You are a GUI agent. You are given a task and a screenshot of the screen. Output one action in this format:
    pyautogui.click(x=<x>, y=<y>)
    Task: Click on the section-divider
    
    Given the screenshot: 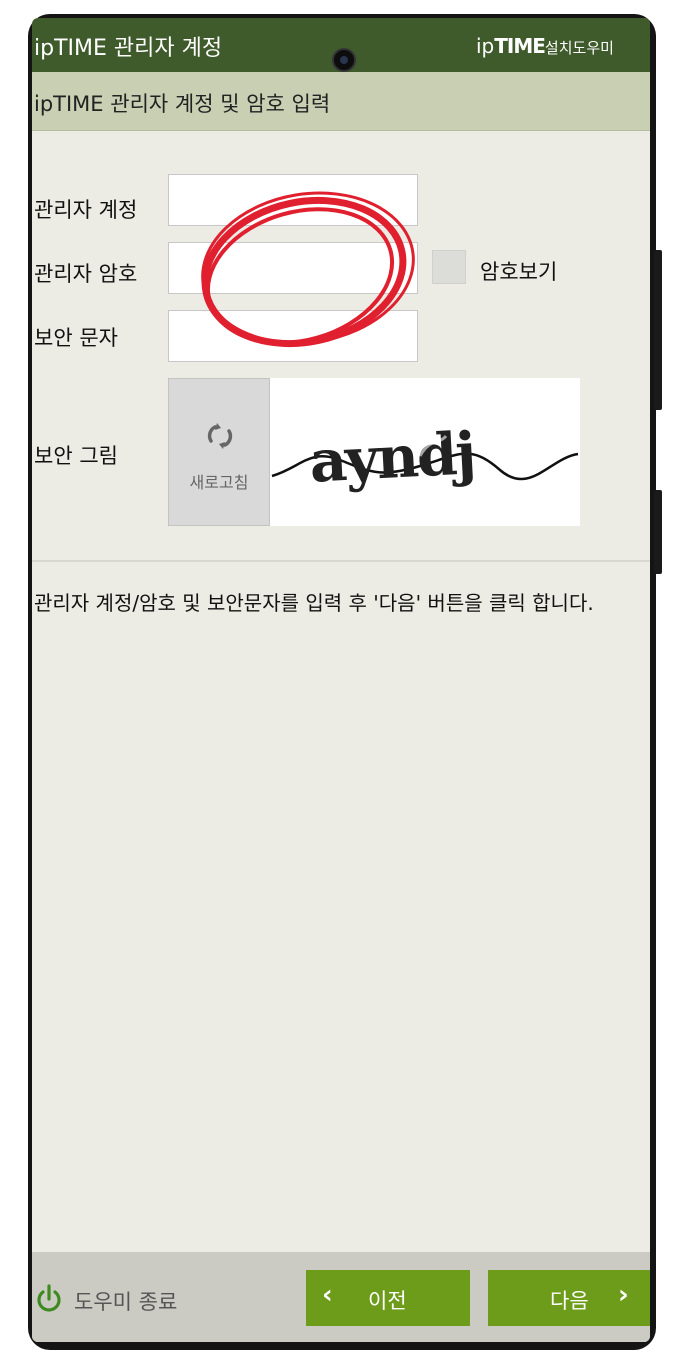 What is the action you would take?
    pyautogui.click(x=341, y=561)
    